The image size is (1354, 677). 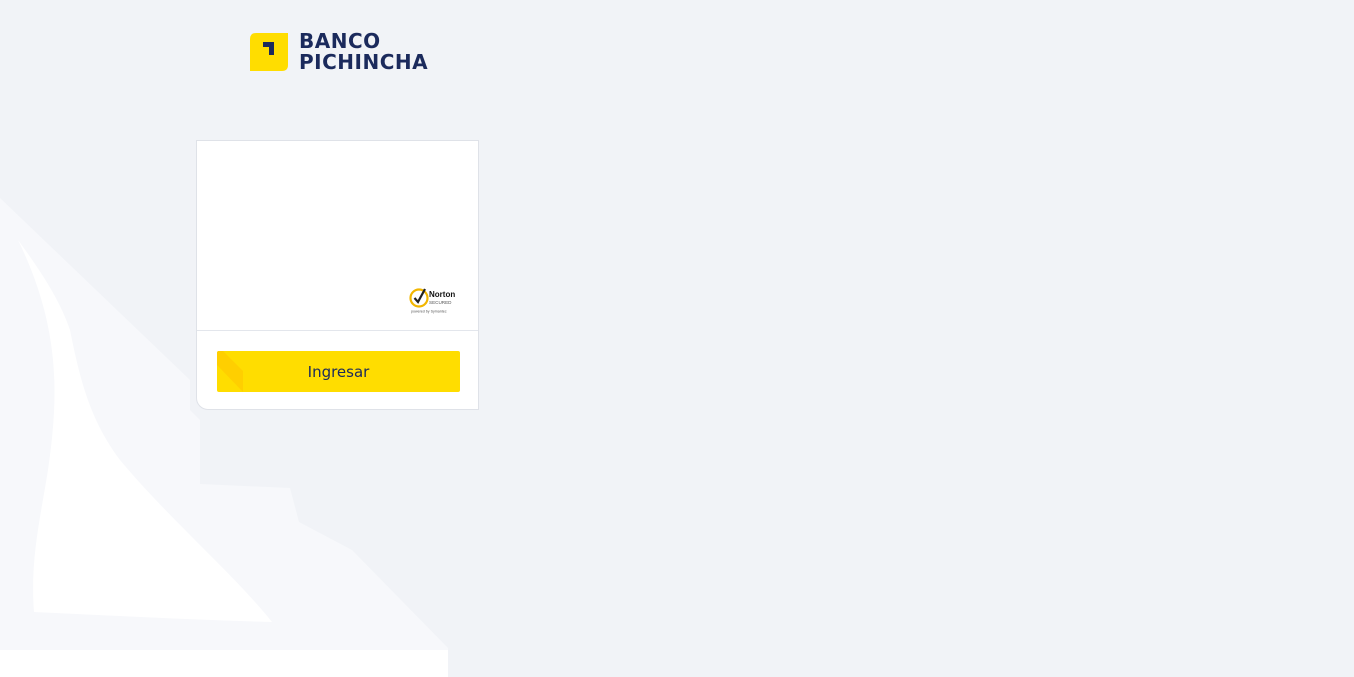 I want to click on ingresar-button: Ingresar, so click(x=338, y=371).